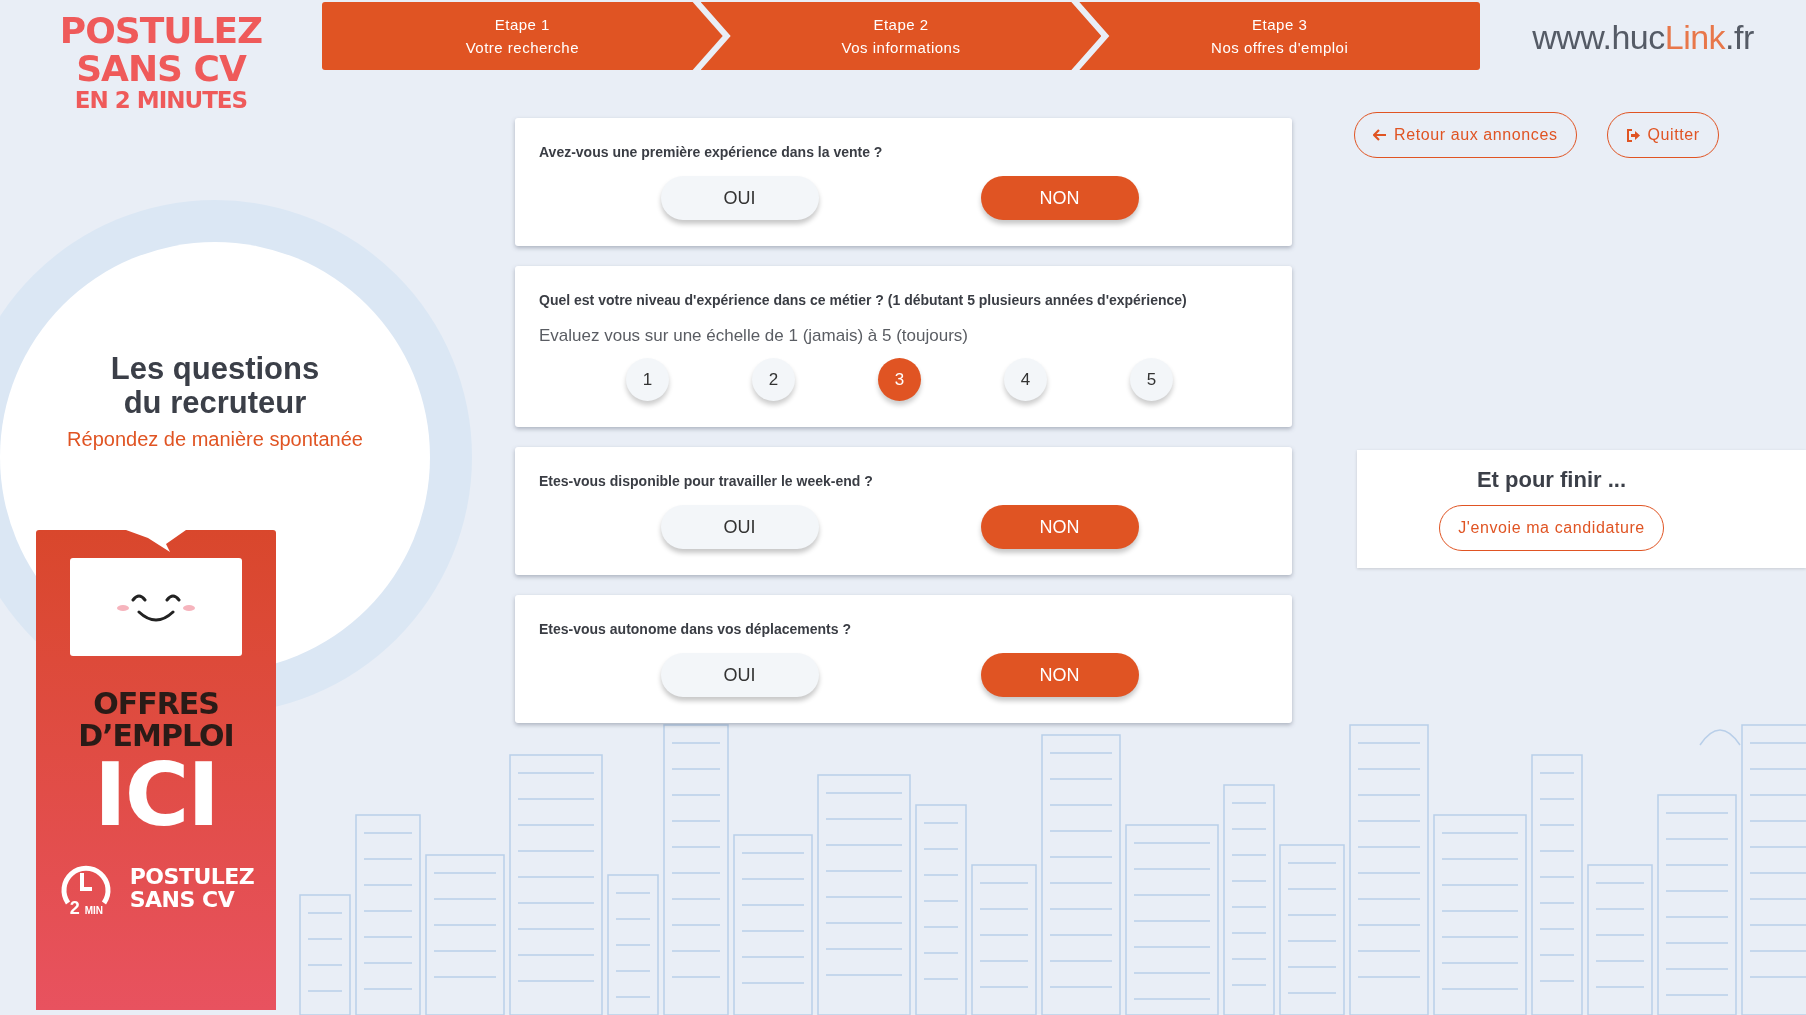 This screenshot has width=1806, height=1015. I want to click on step-tab: Etape 1 Votre recherche, so click(522, 36).